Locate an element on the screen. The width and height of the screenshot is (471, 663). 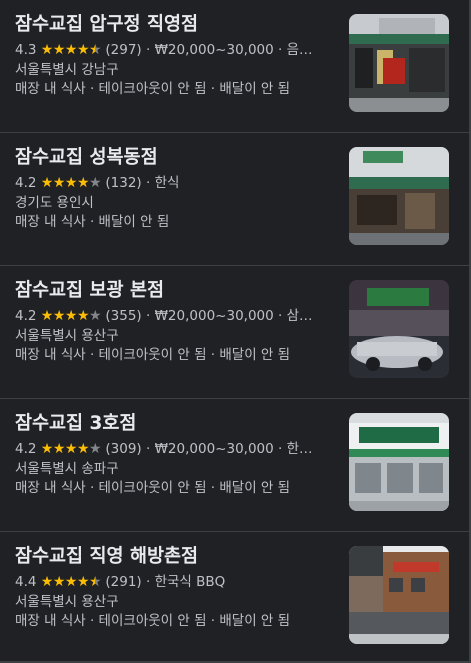
result-services: 매장 내 식사 · 배달이 안 됨 is located at coordinates (92, 222).